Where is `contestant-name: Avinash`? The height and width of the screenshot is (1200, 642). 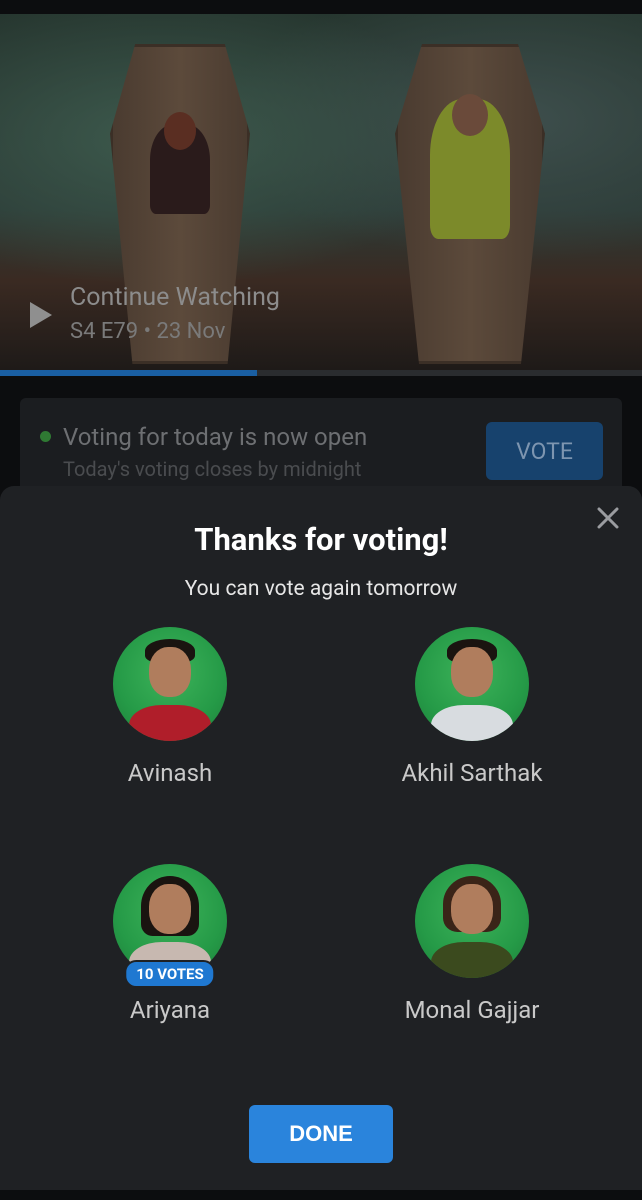 contestant-name: Avinash is located at coordinates (170, 773).